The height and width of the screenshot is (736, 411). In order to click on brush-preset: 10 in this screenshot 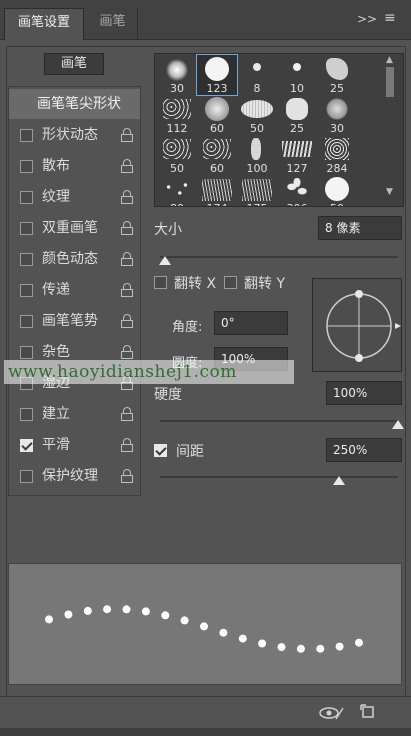, I will do `click(297, 75)`.